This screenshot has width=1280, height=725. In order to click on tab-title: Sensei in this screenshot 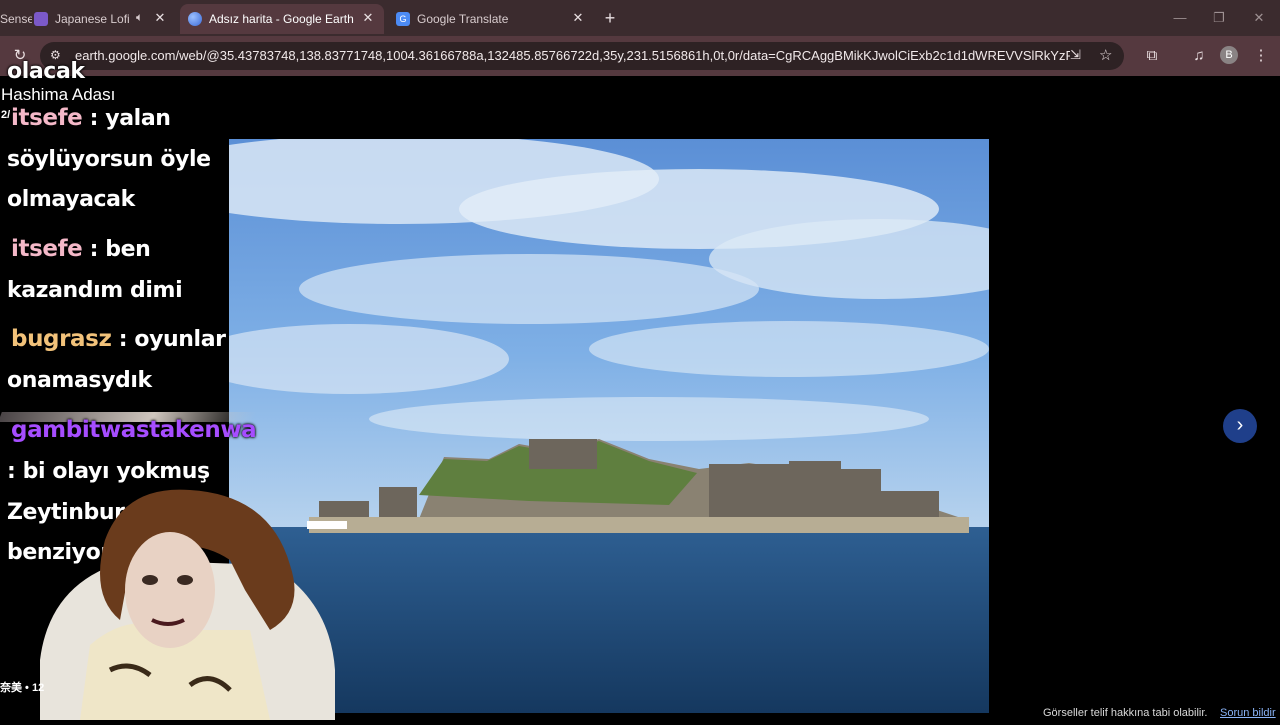, I will do `click(16, 19)`.